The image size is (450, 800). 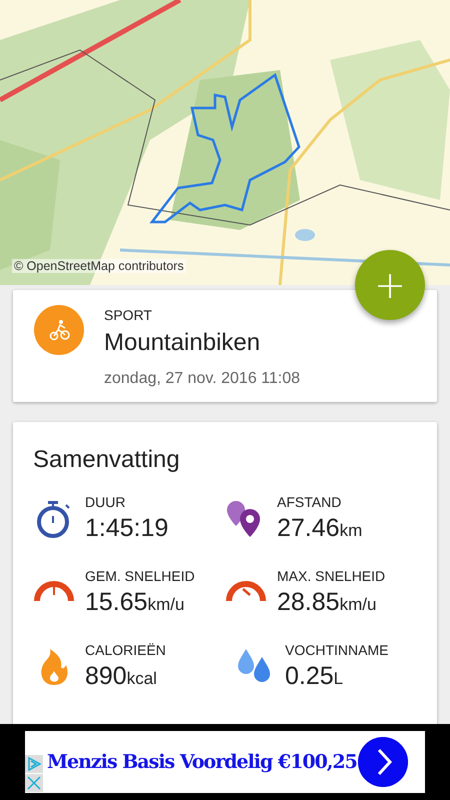 What do you see at coordinates (140, 576) in the screenshot?
I see `stat-label: GEM. SNELHEID` at bounding box center [140, 576].